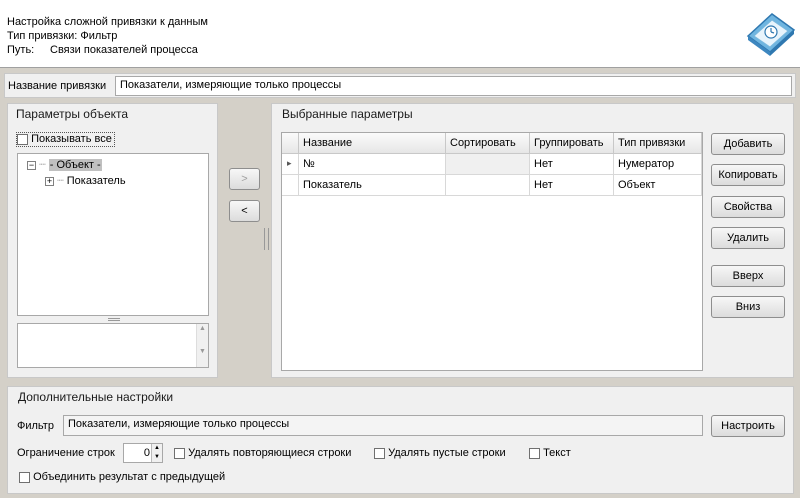 Image resolution: width=800 pixels, height=498 pixels. What do you see at coordinates (57, 86) in the screenshot?
I see `binding-name-label: Название привязки` at bounding box center [57, 86].